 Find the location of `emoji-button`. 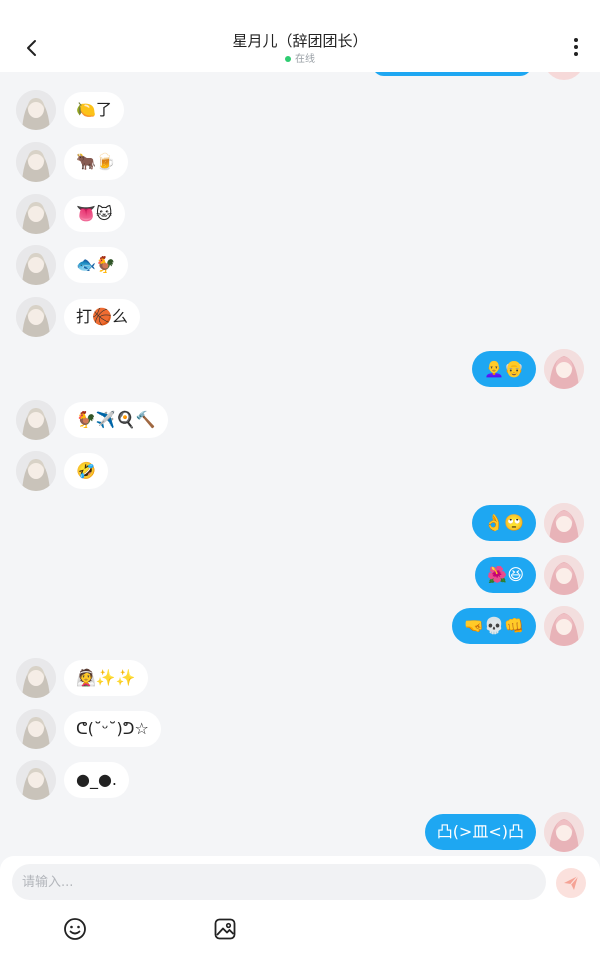

emoji-button is located at coordinates (75, 929).